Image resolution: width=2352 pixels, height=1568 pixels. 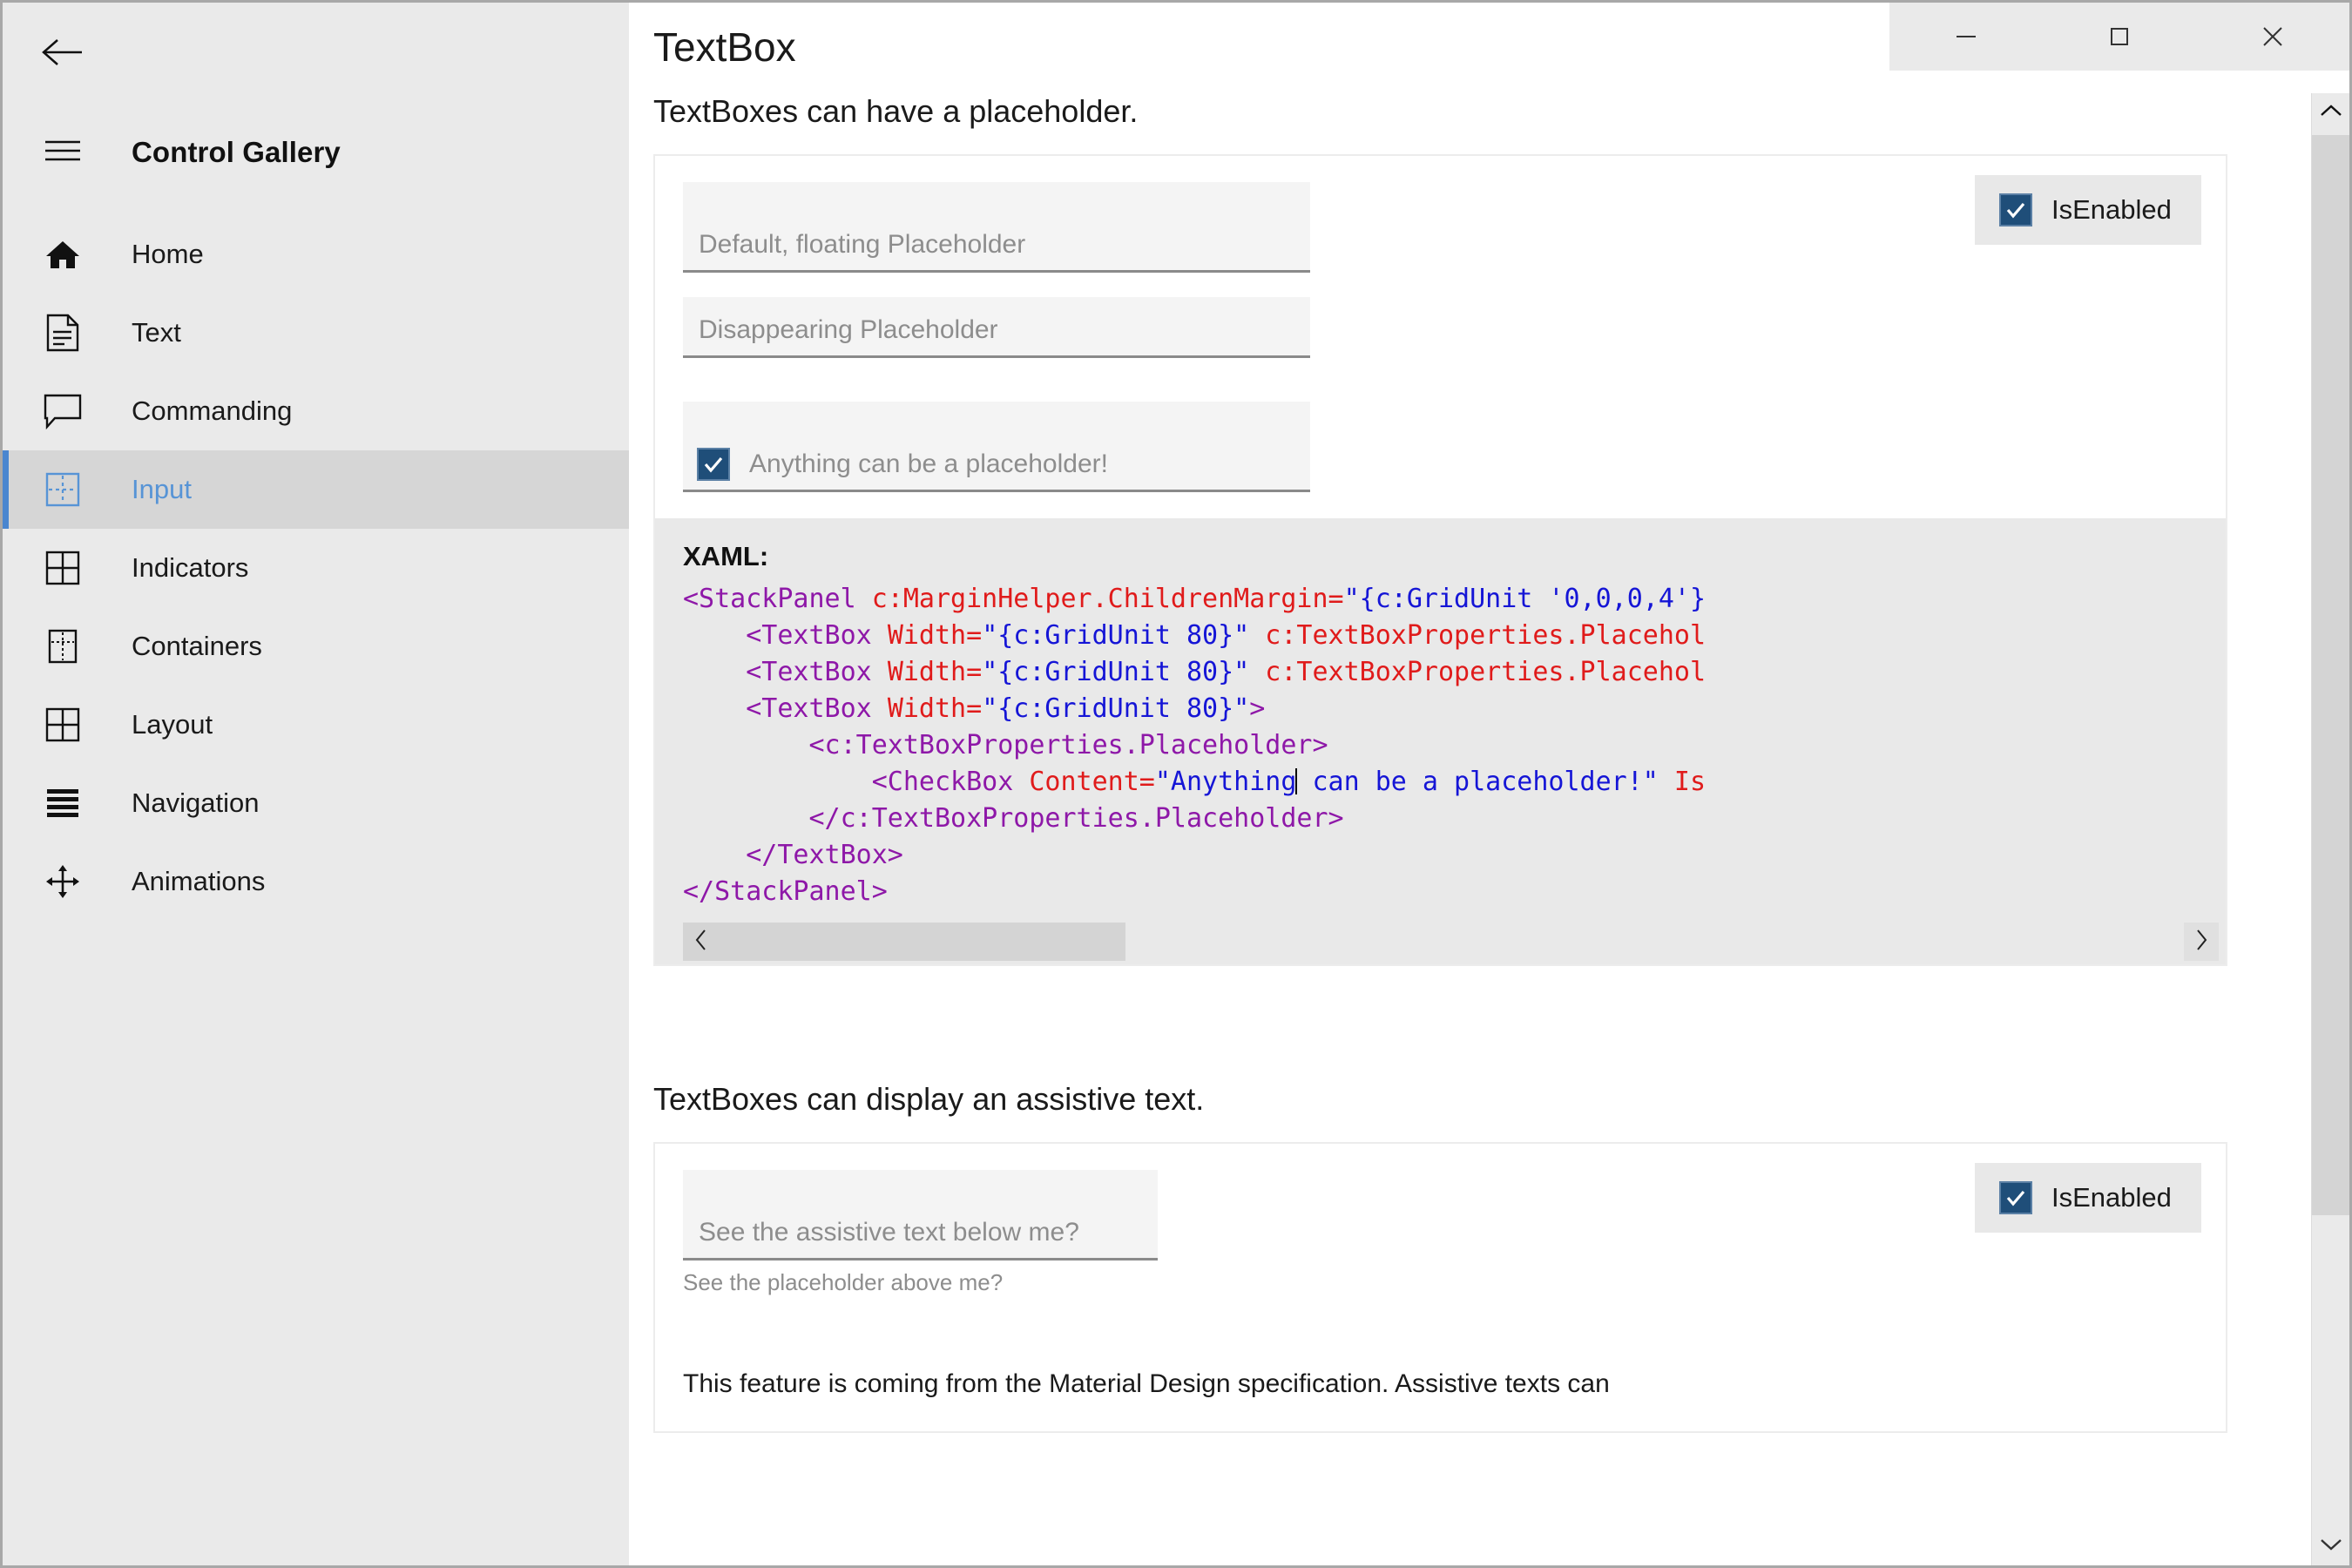 What do you see at coordinates (156, 332) in the screenshot?
I see `sidebar-item-label: Text` at bounding box center [156, 332].